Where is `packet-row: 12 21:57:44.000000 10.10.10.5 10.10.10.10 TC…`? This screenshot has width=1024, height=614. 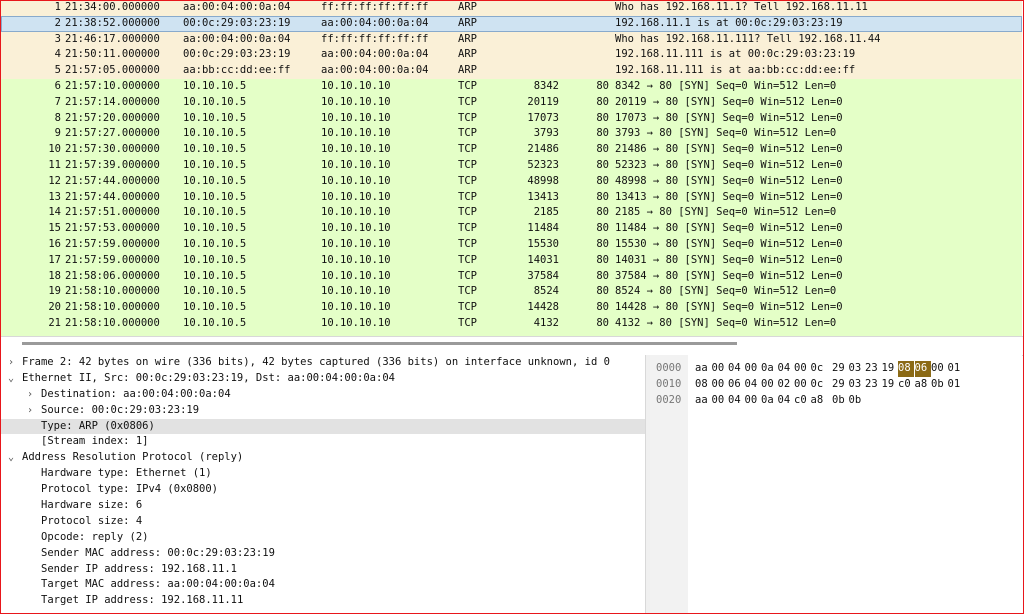
packet-row: 12 21:57:44.000000 10.10.10.5 10.10.10.10 TC… is located at coordinates (511, 181).